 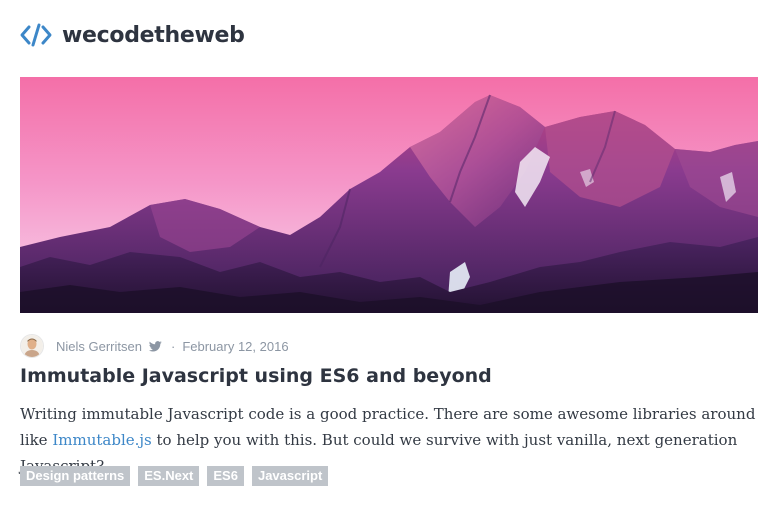 What do you see at coordinates (75, 476) in the screenshot?
I see `tag-design-patterns: Design patterns` at bounding box center [75, 476].